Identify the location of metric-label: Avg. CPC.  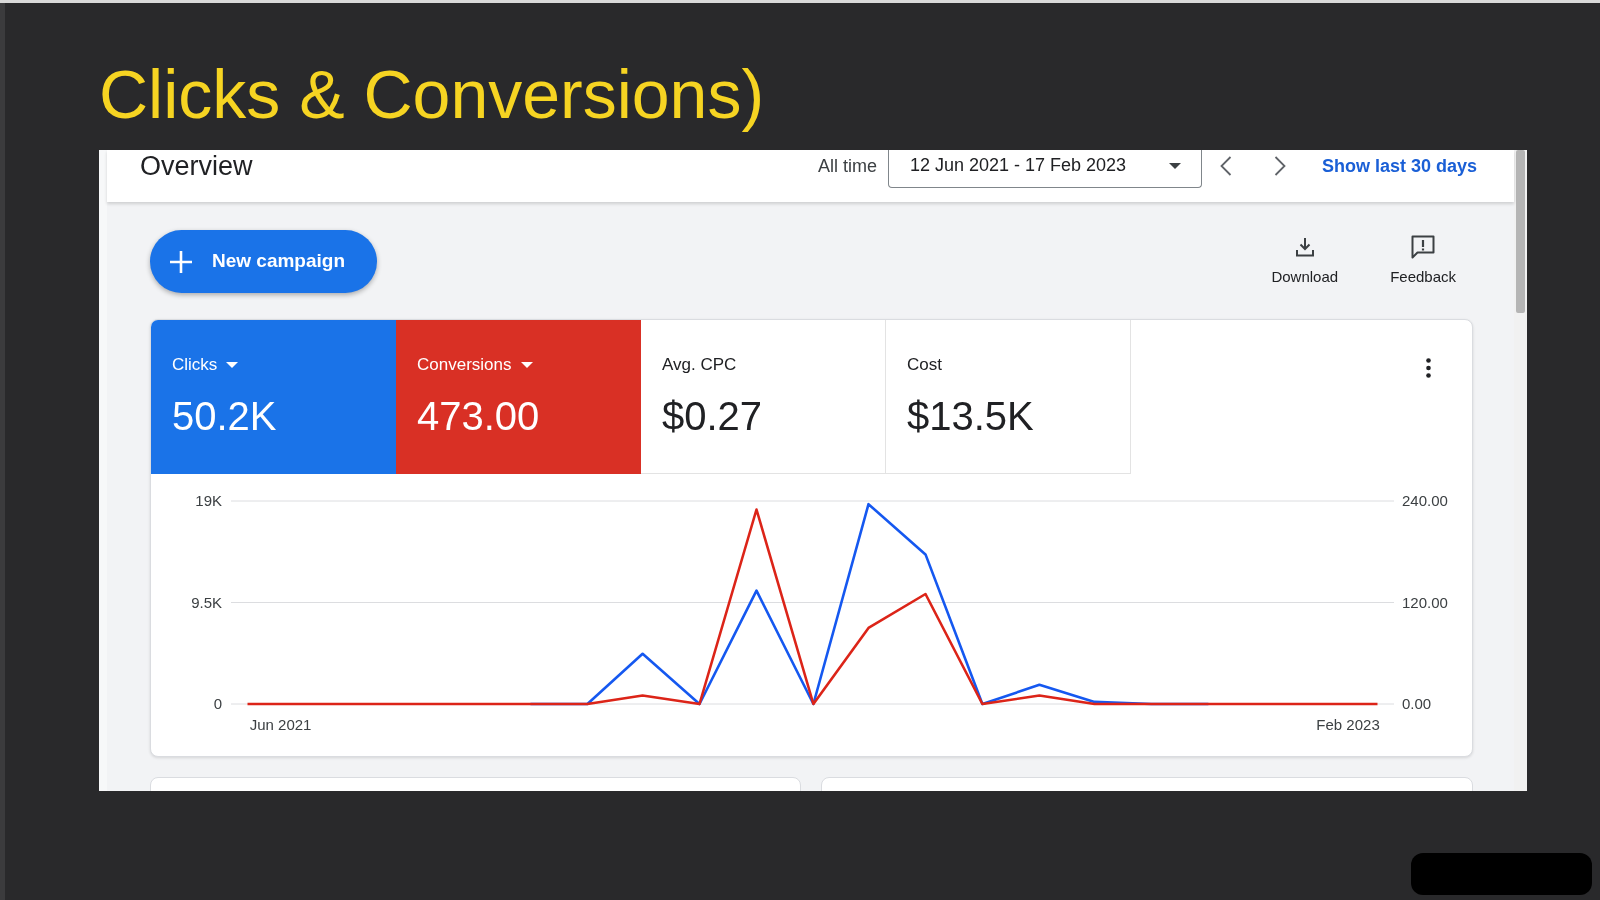
(699, 365).